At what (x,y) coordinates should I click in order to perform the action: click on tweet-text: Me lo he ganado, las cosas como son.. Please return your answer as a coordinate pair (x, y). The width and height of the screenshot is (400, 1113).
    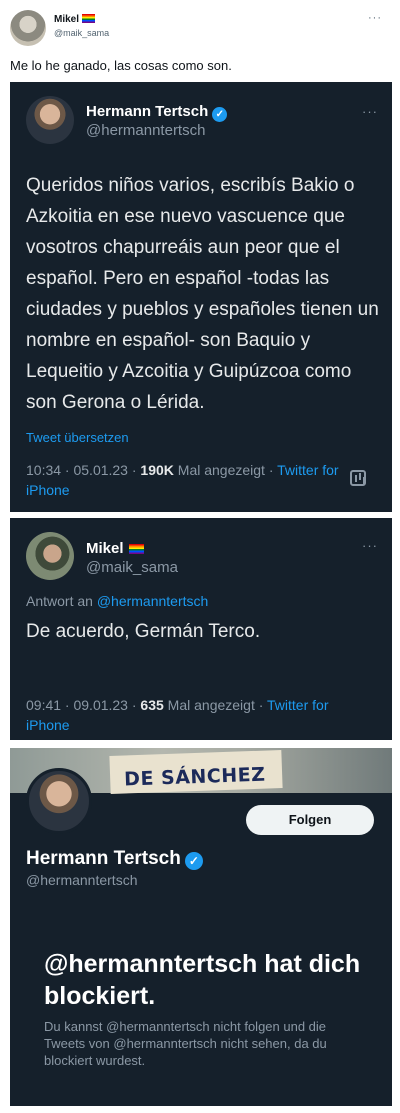
    Looking at the image, I should click on (121, 65).